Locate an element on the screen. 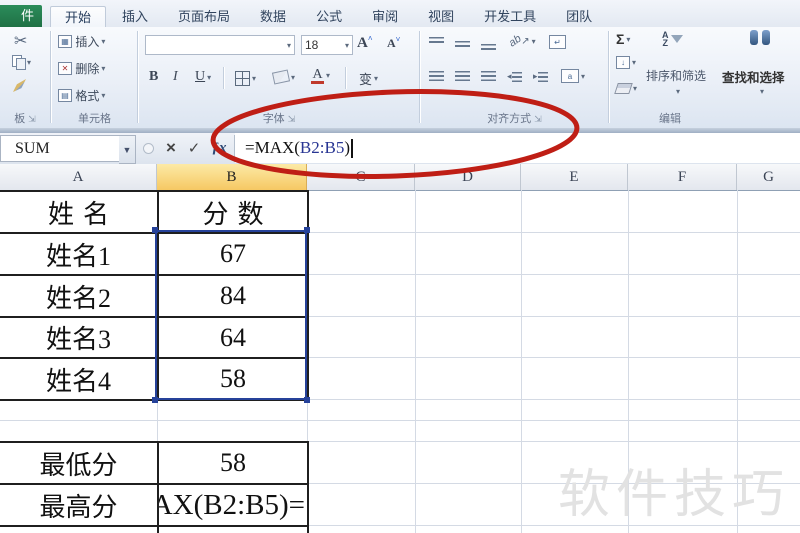 The image size is (800, 533). tab-team: 团队 is located at coordinates (579, 16).